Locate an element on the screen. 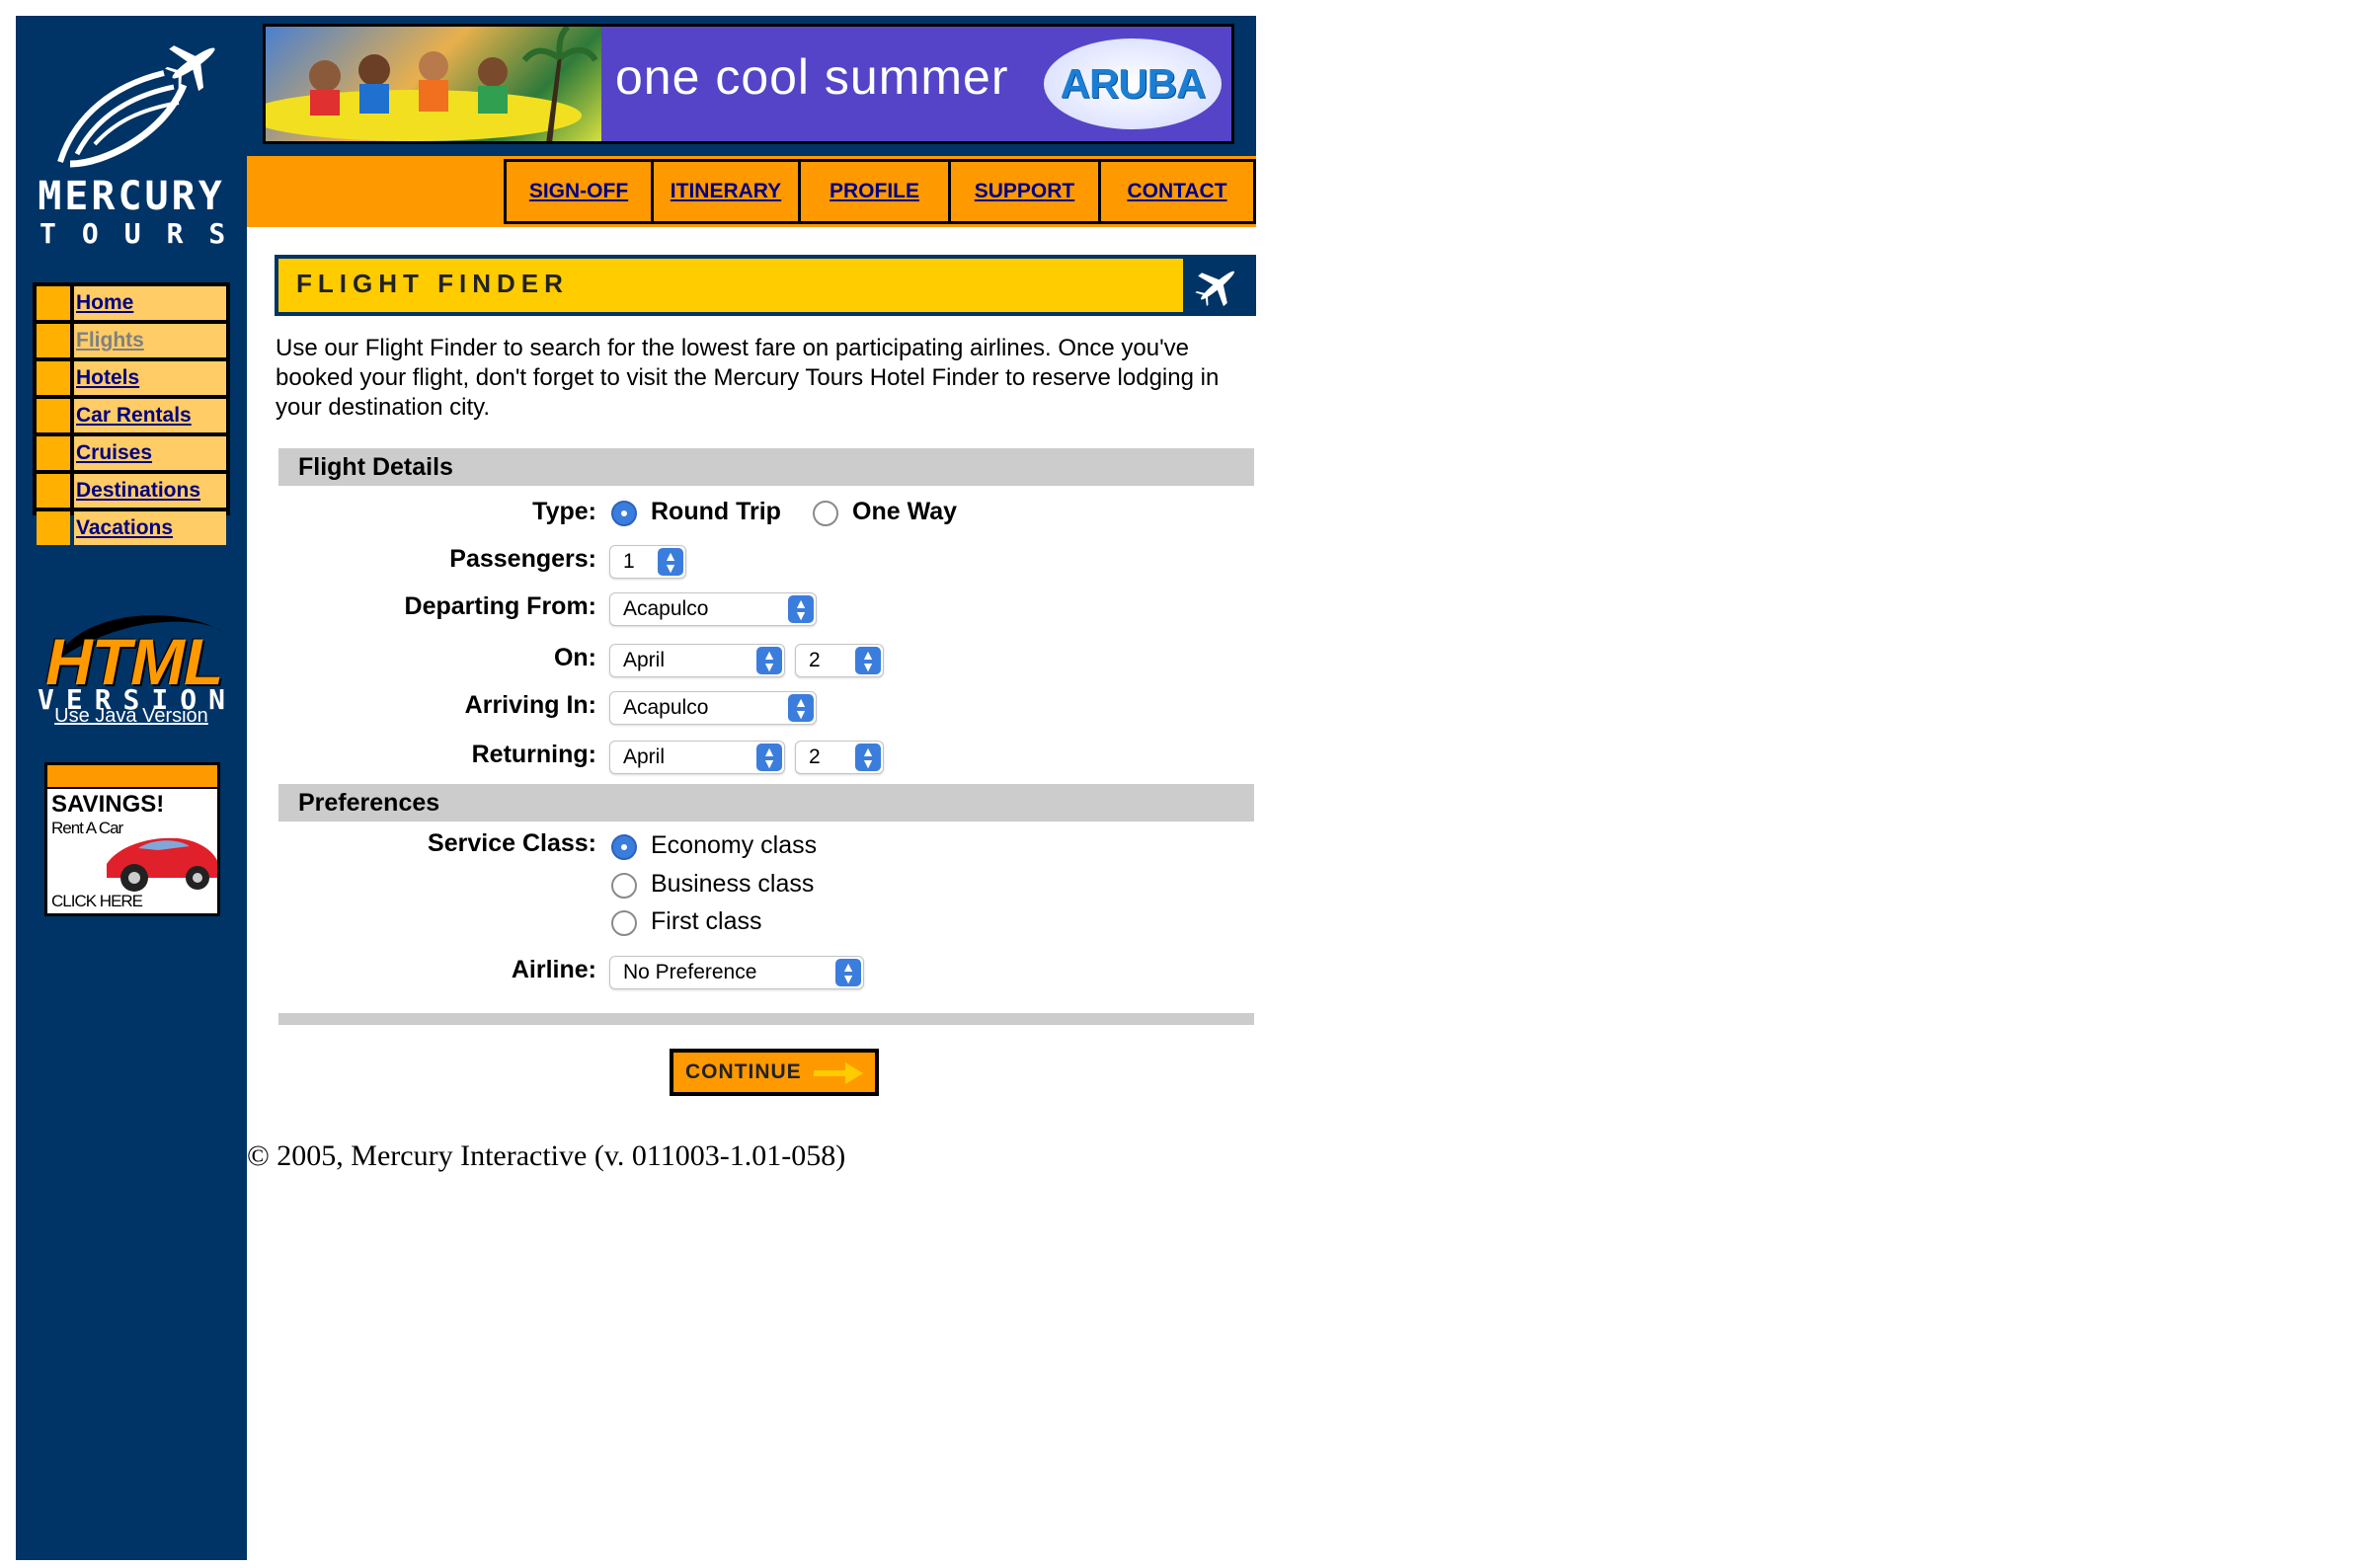 The height and width of the screenshot is (1568, 2370). departing-from-select: Acapulco ▲ ▼ is located at coordinates (713, 609).